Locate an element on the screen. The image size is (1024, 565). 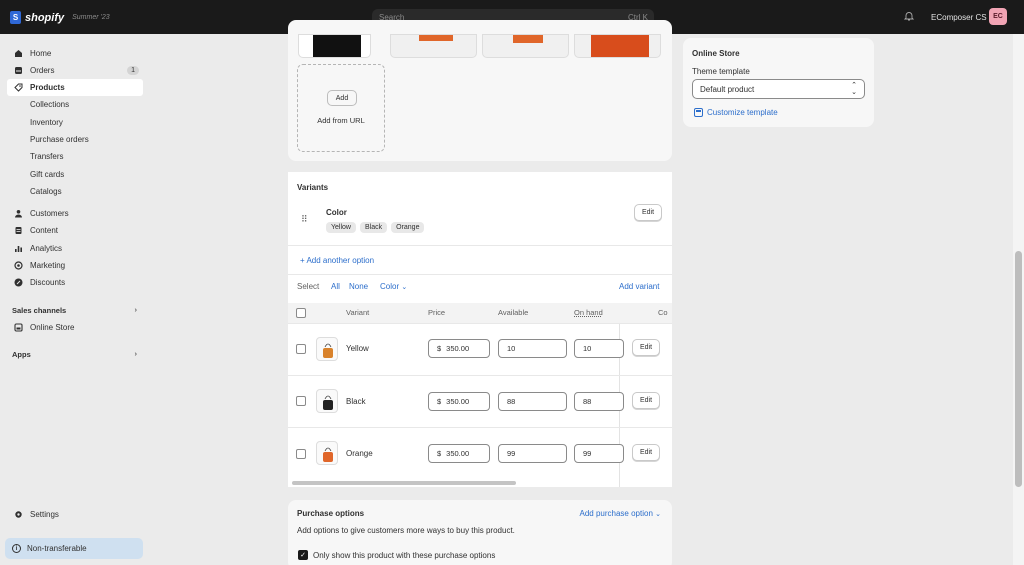
sidebar-item-collections: Collections is located at coordinates (75, 104).